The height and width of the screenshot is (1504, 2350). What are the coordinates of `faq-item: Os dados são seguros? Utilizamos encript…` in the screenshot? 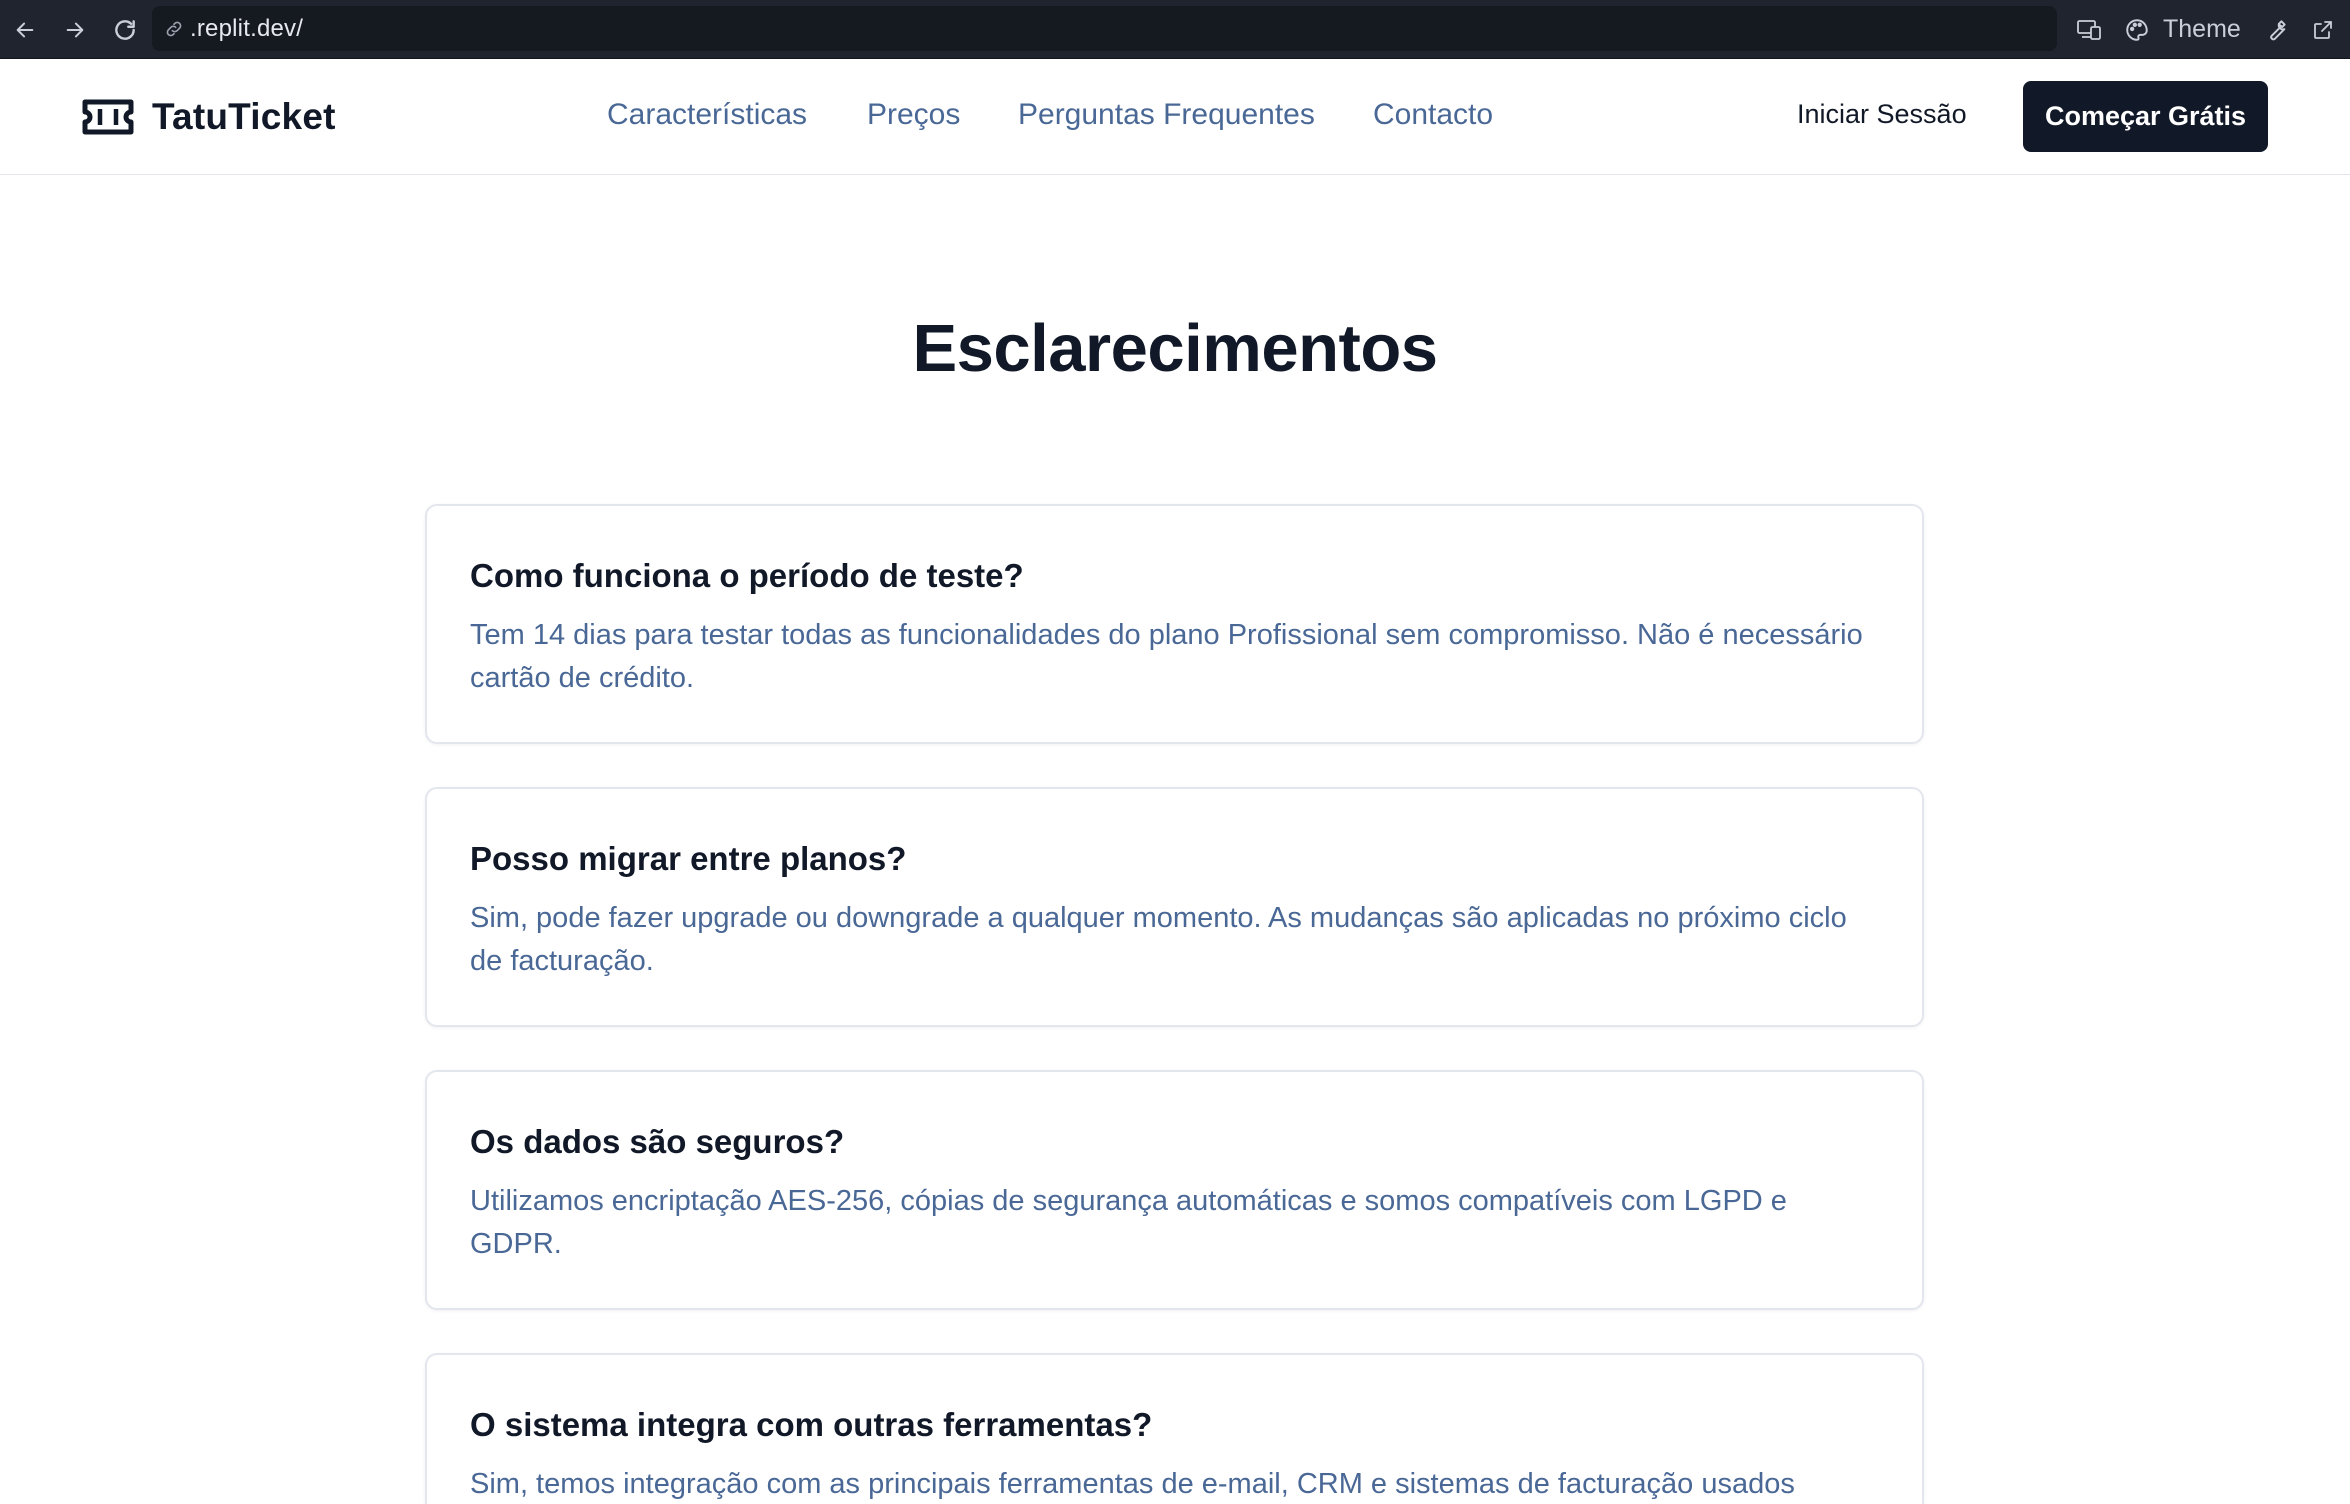 It's located at (1174, 1190).